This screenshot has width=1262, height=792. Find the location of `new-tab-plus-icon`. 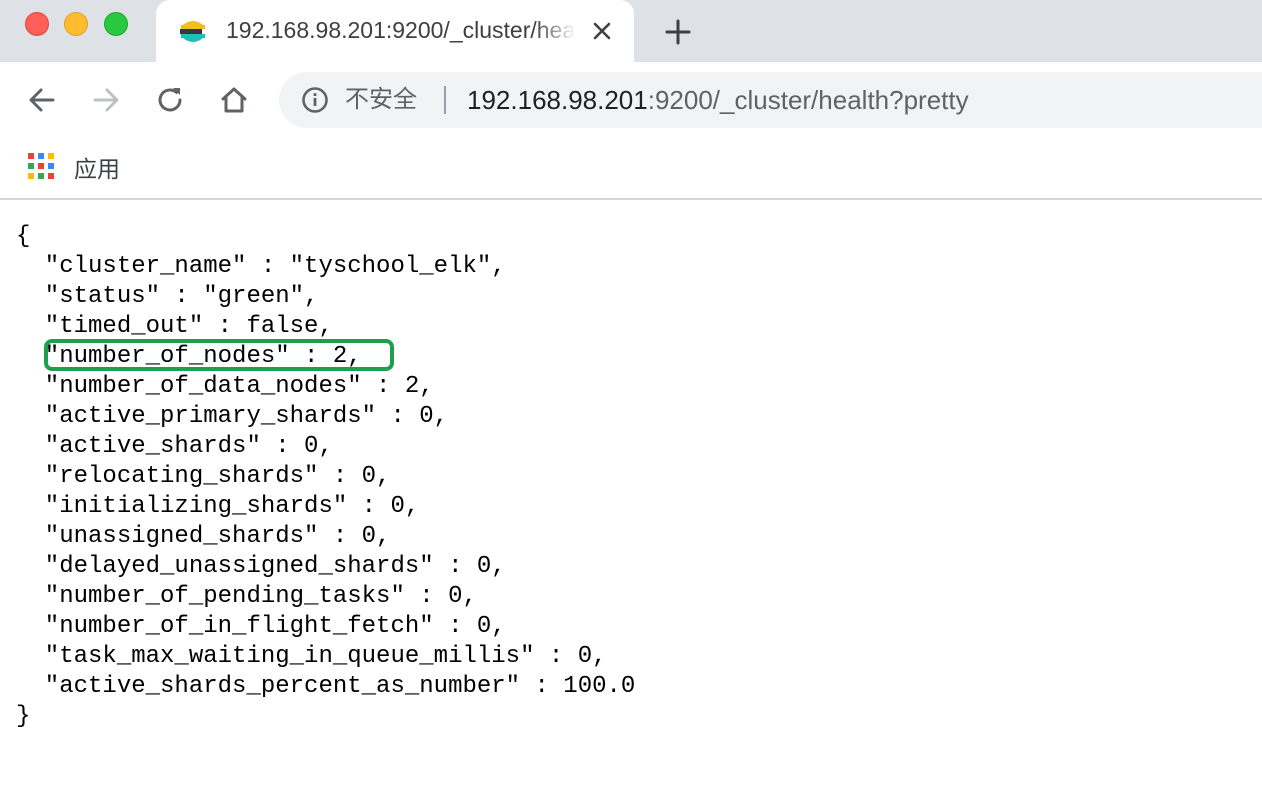

new-tab-plus-icon is located at coordinates (678, 32).